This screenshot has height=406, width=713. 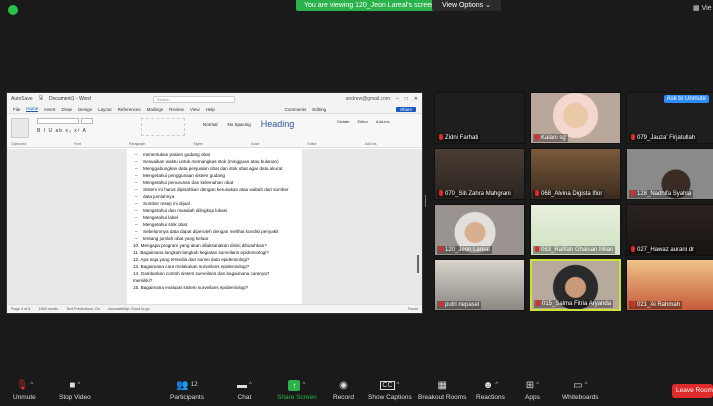 I want to click on participant-tile: putri nepasel, so click(x=479, y=285).